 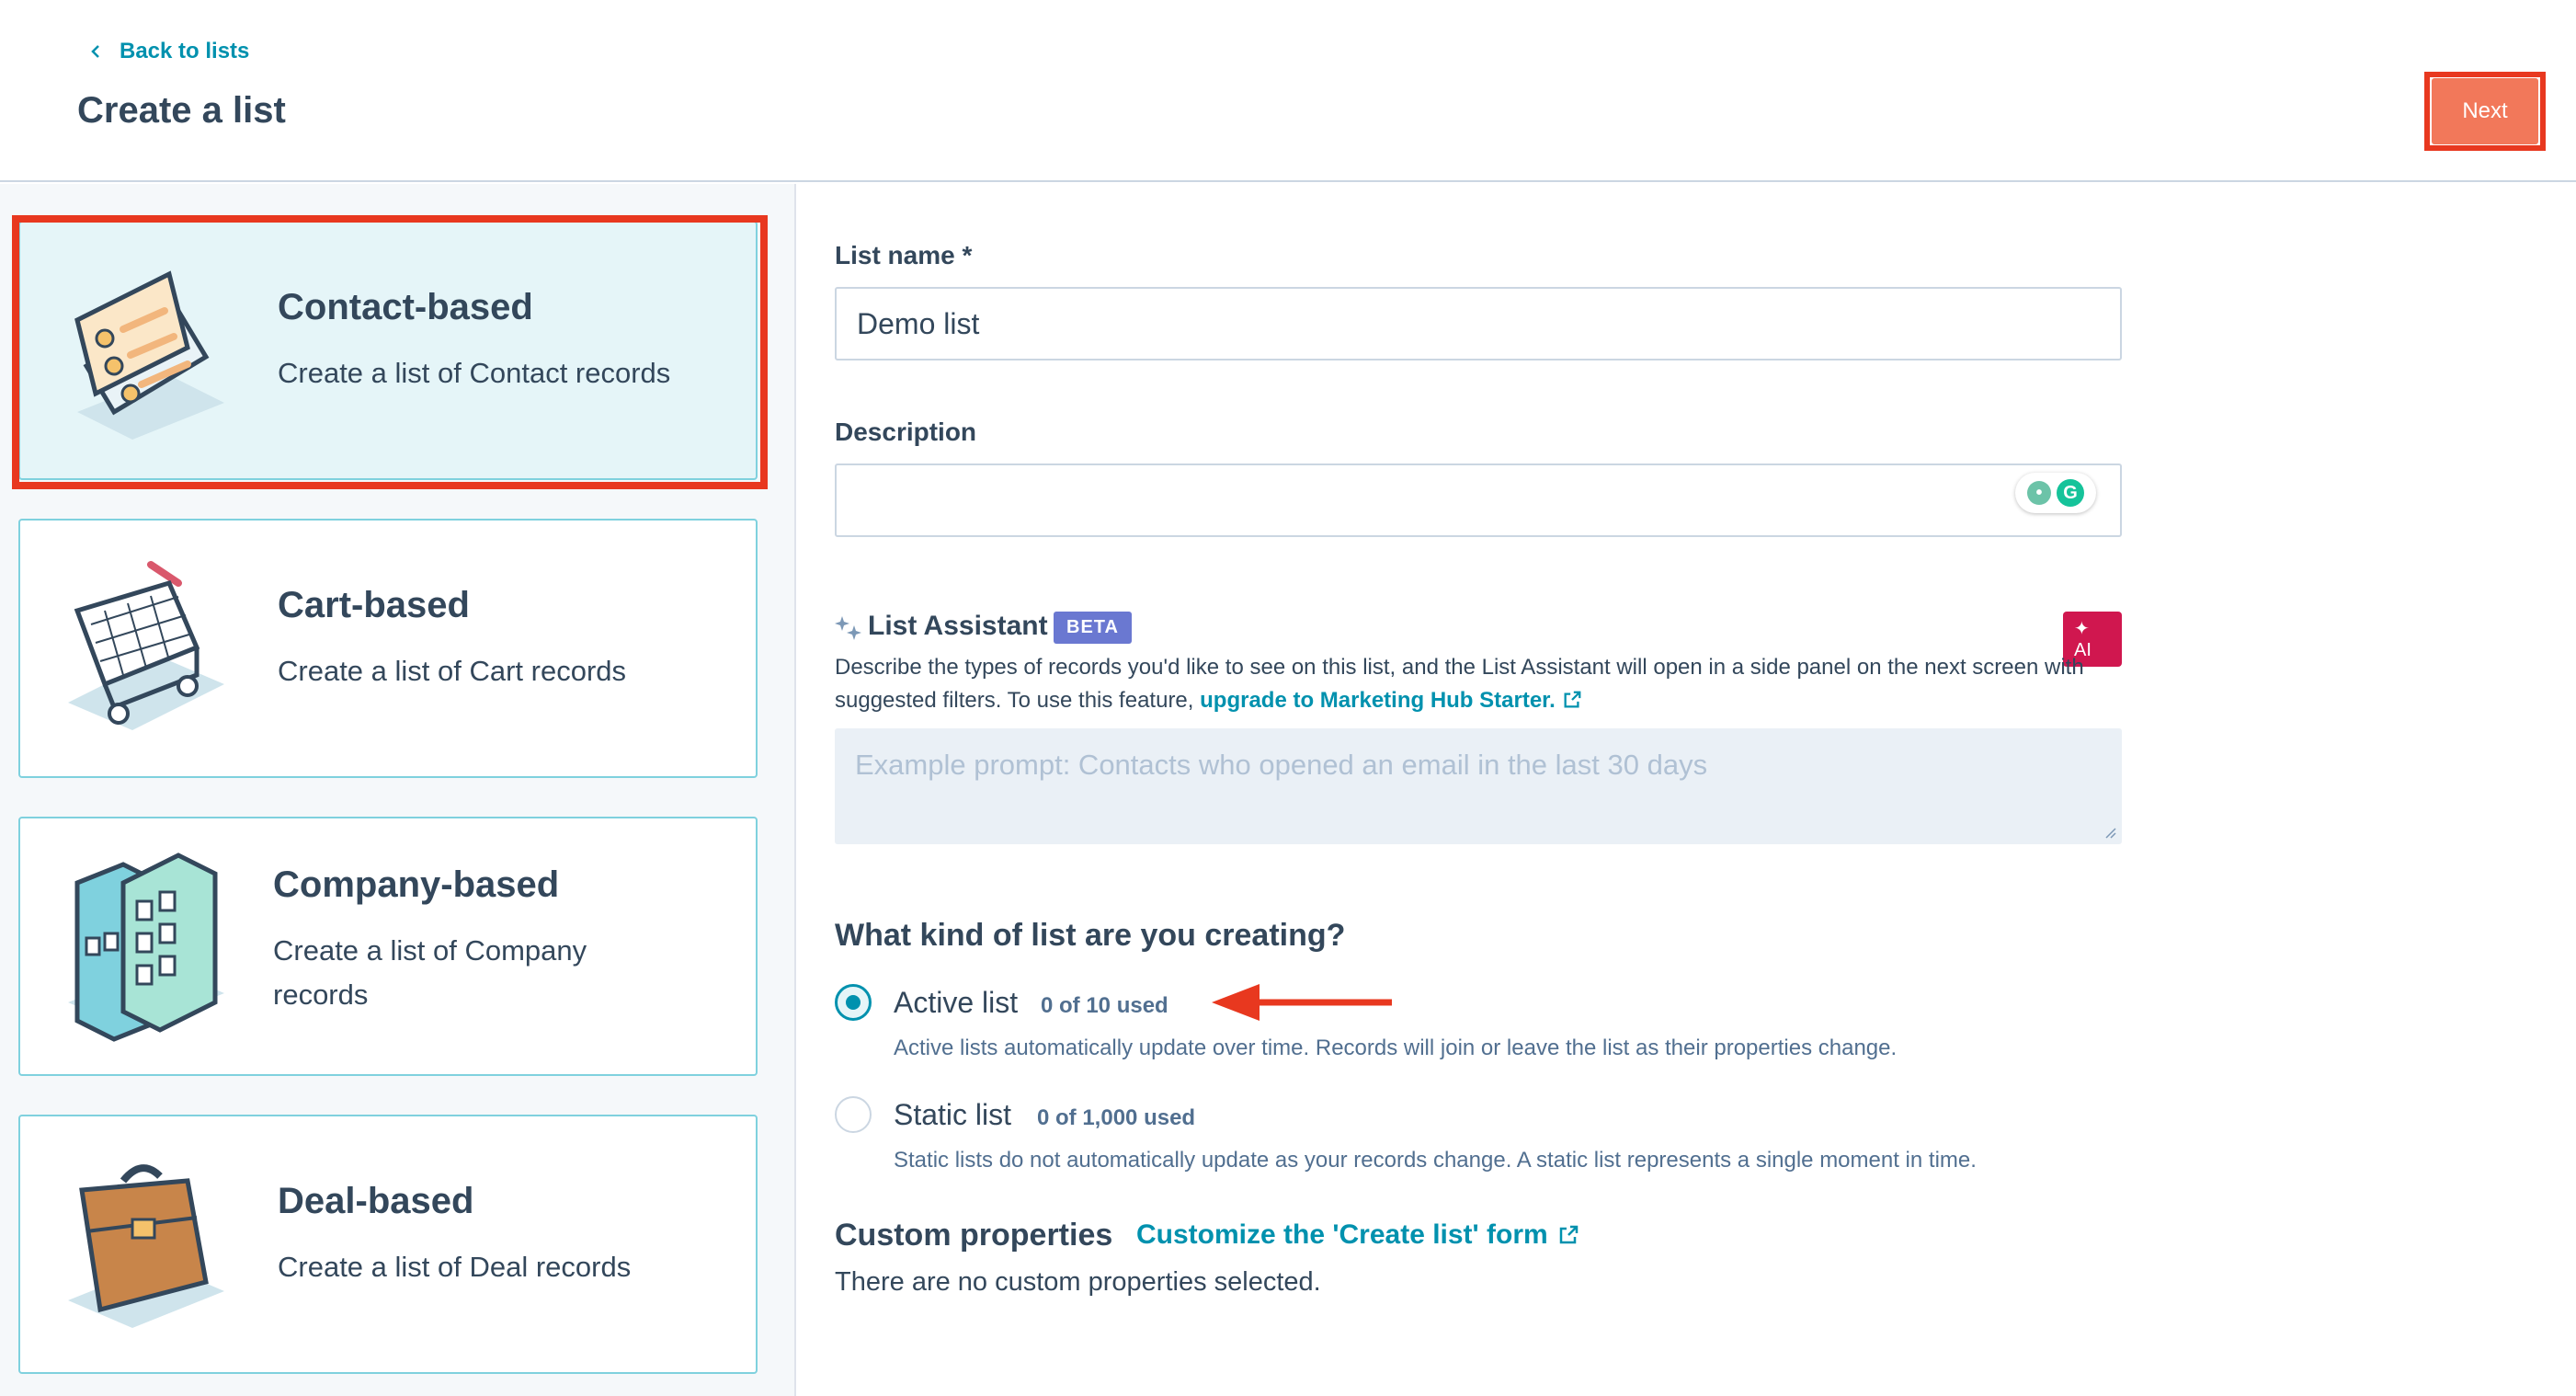 I want to click on list-kind-question: What kind of list are you creating?, so click(x=1090, y=935).